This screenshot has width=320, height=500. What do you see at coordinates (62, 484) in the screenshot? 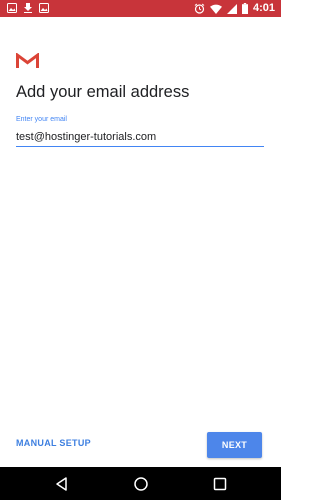
I see `back-icon` at bounding box center [62, 484].